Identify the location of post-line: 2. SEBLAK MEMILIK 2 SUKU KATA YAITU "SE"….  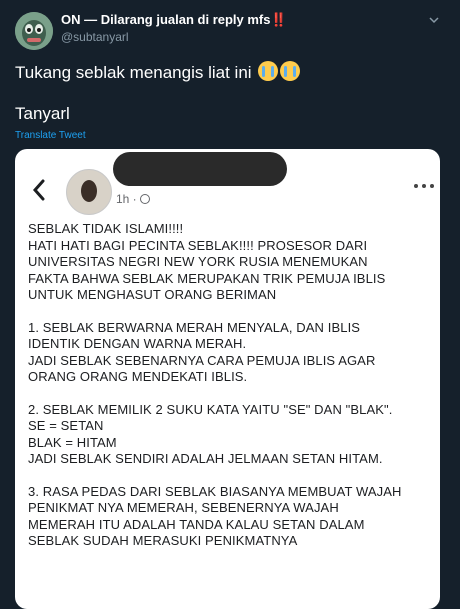
(210, 409).